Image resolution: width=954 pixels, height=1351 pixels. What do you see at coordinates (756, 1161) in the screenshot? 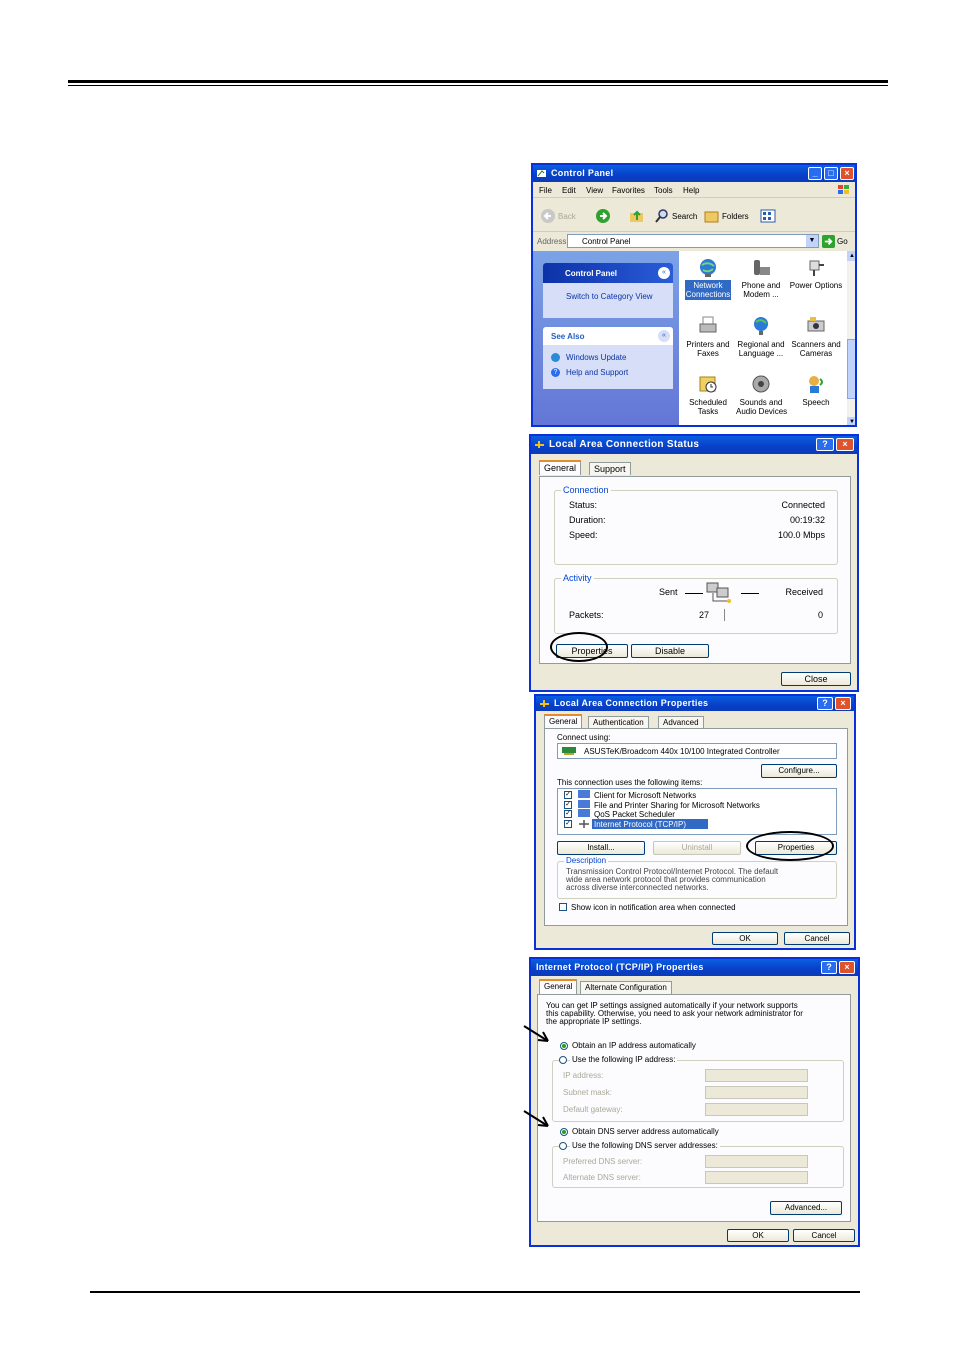
I see `preferred-dns-field` at bounding box center [756, 1161].